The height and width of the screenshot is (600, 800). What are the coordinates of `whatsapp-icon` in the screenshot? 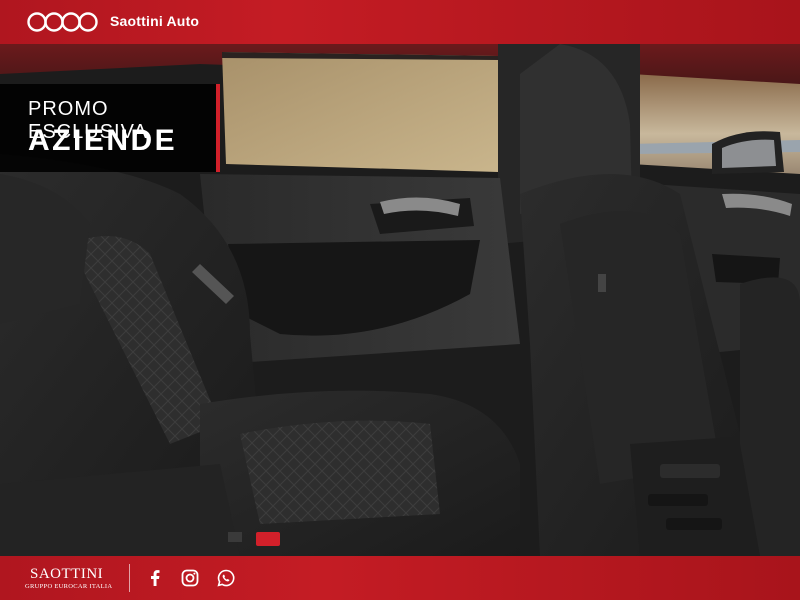 It's located at (226, 578).